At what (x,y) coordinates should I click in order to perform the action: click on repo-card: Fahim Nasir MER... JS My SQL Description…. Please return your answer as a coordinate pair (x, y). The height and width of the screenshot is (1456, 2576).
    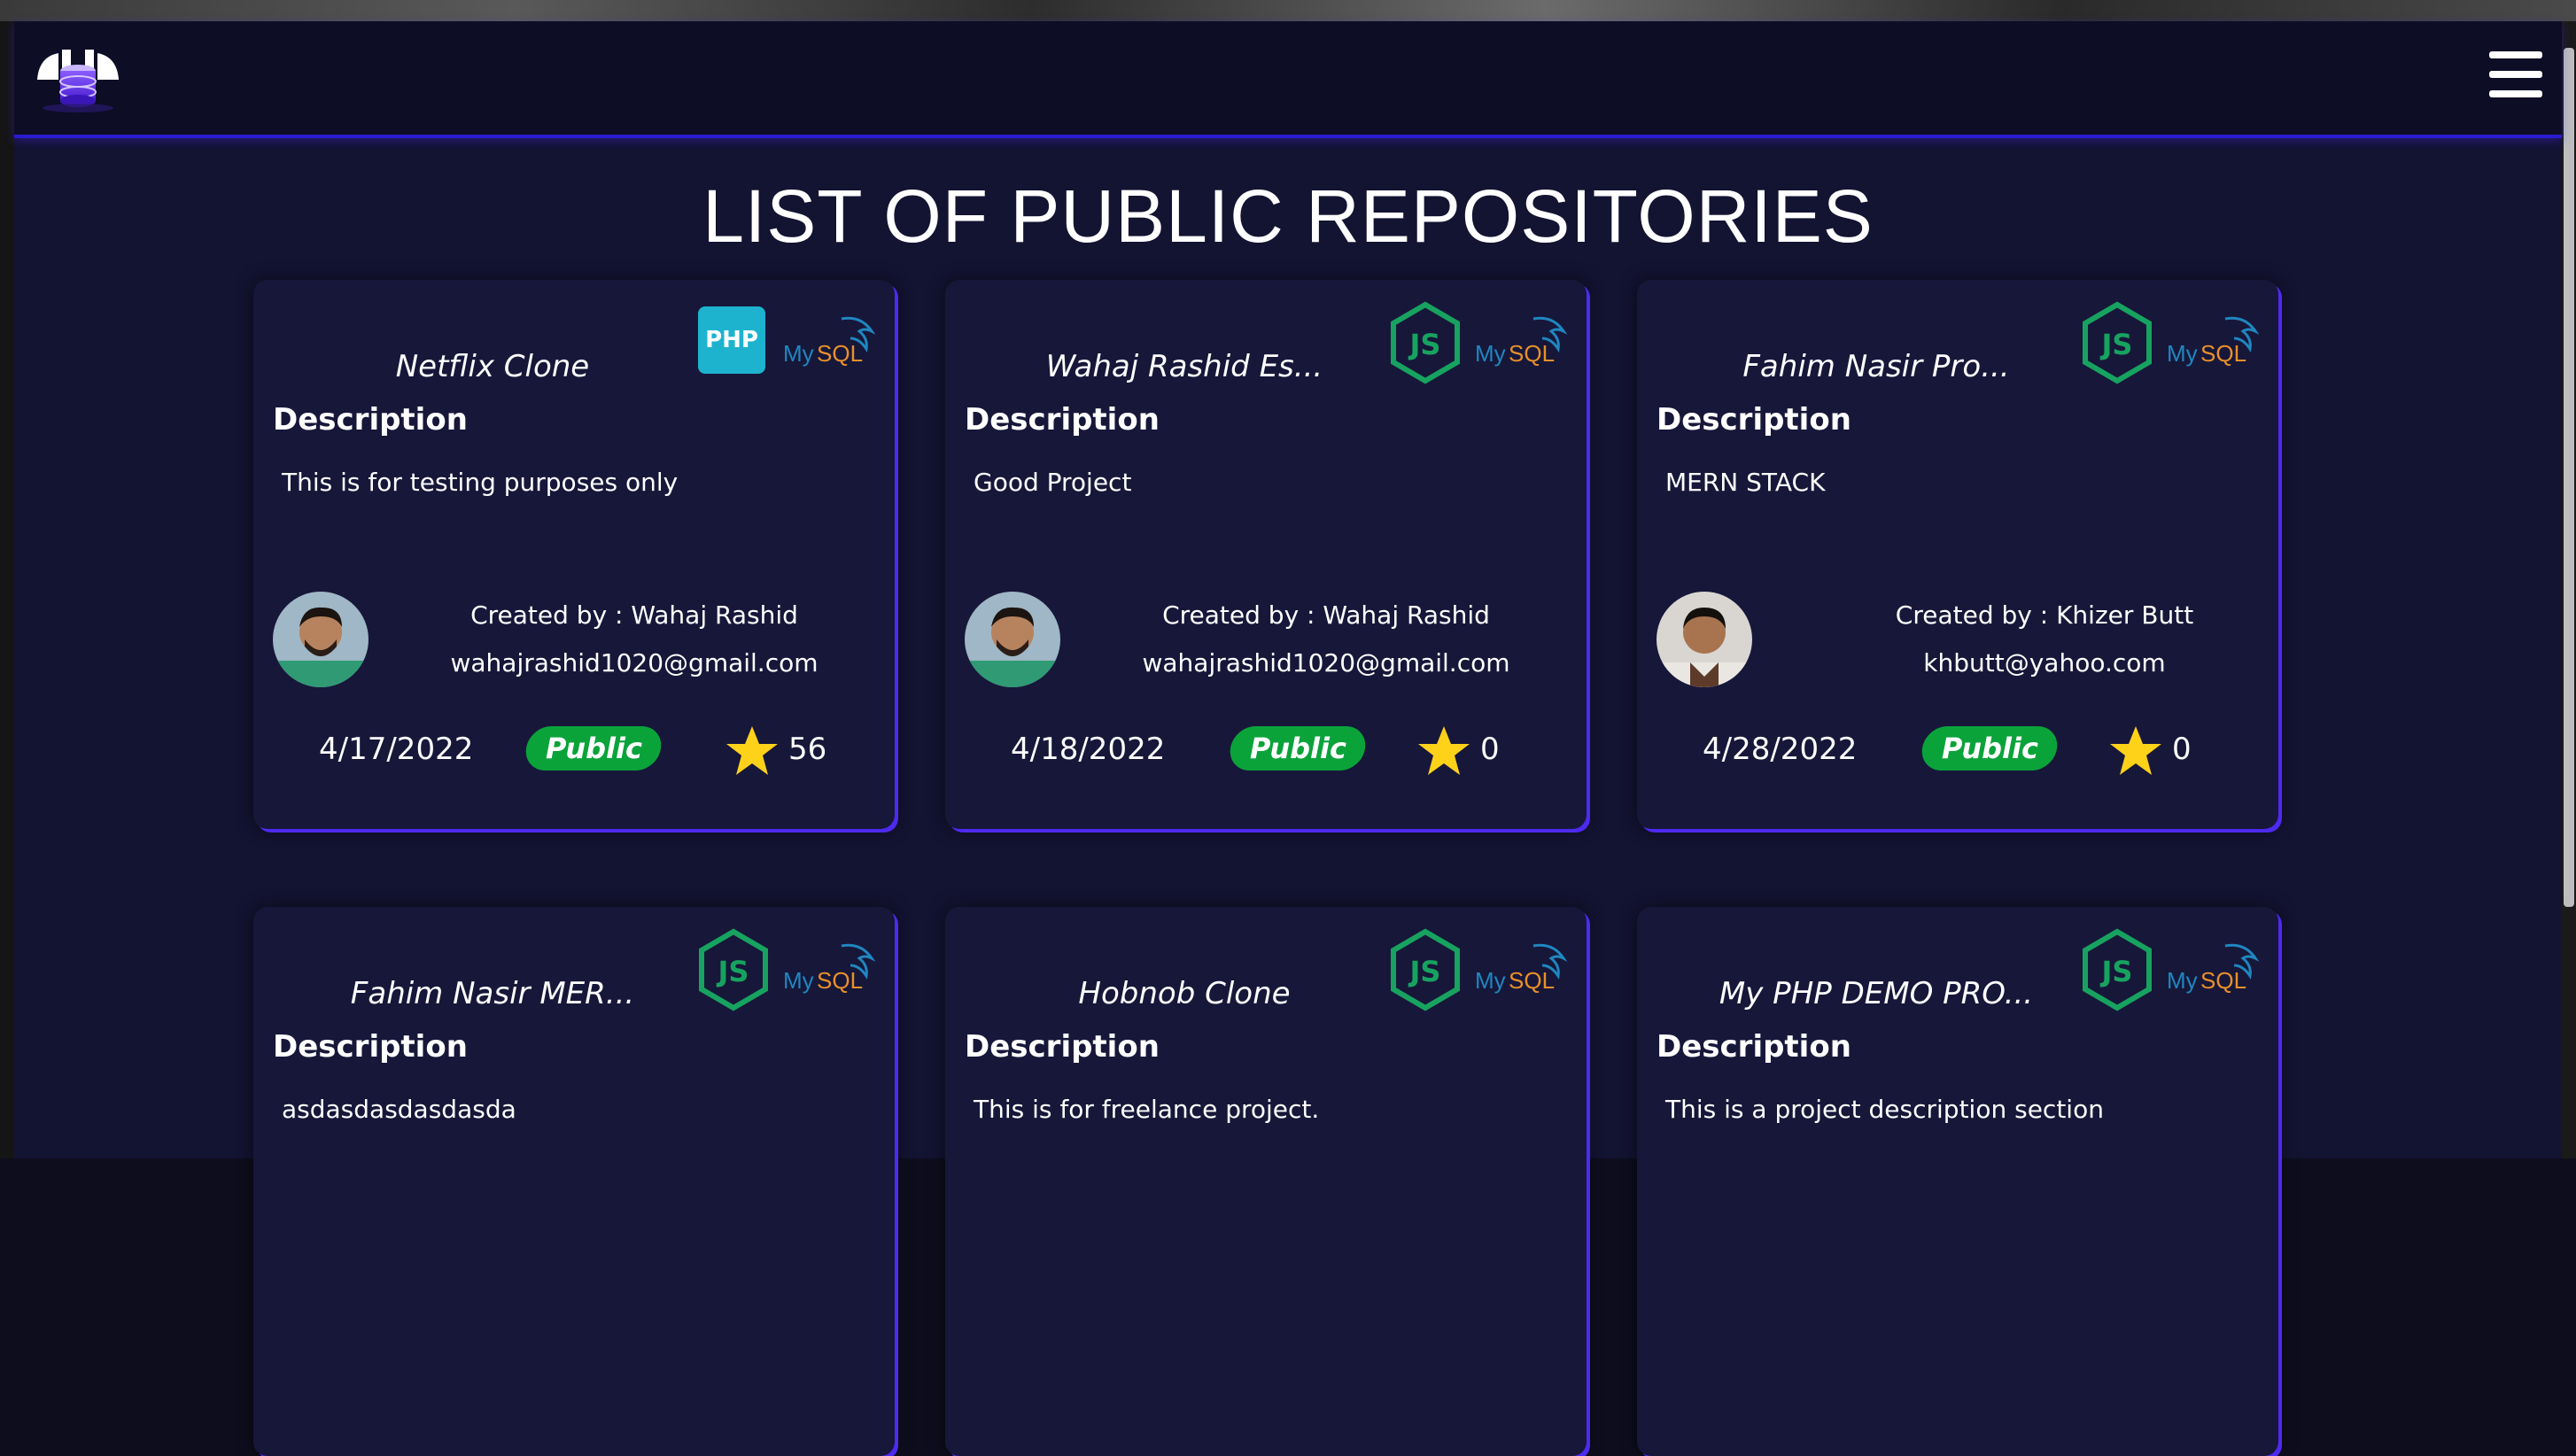
    Looking at the image, I should click on (574, 1182).